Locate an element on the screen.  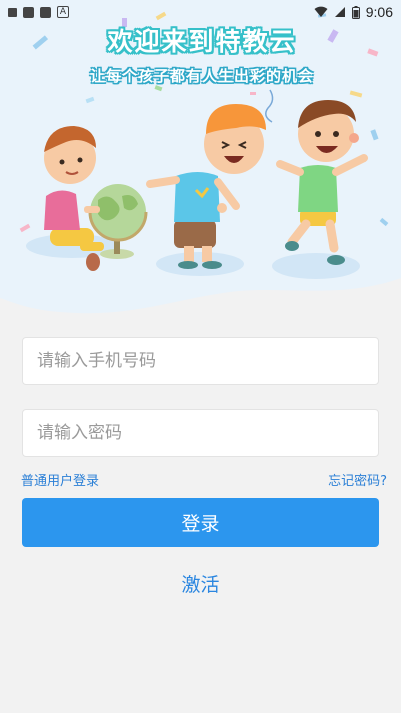
status-left-icons: A is located at coordinates (34, 12).